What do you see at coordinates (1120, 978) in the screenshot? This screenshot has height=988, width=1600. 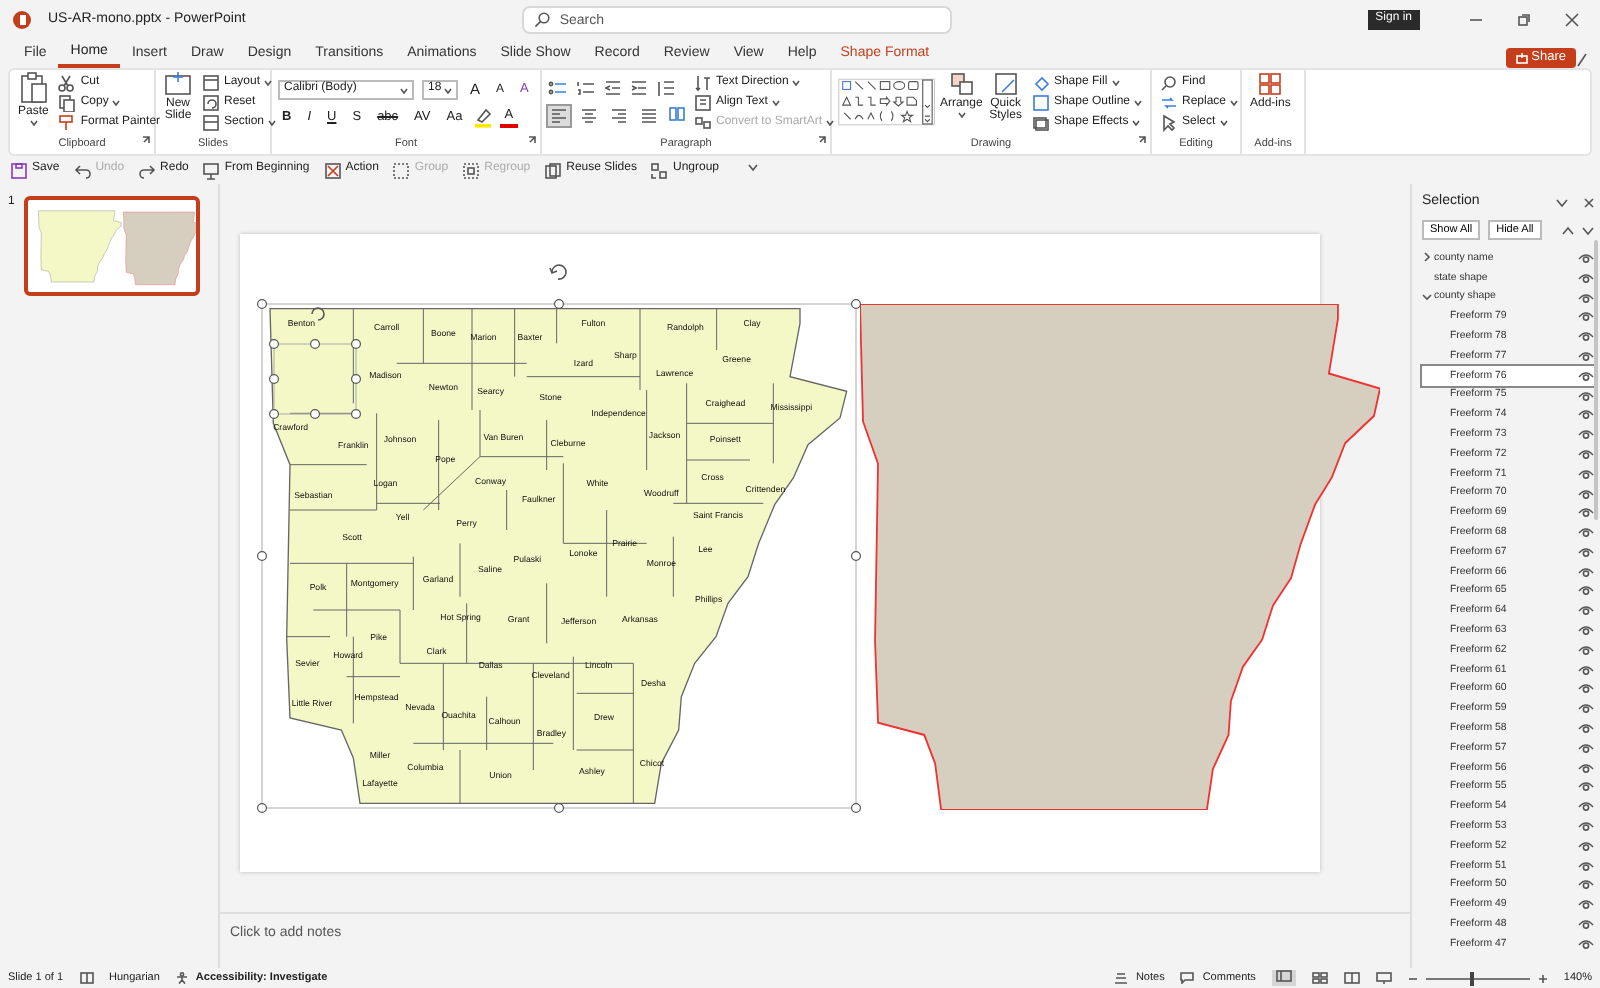 I see `notes-icon` at bounding box center [1120, 978].